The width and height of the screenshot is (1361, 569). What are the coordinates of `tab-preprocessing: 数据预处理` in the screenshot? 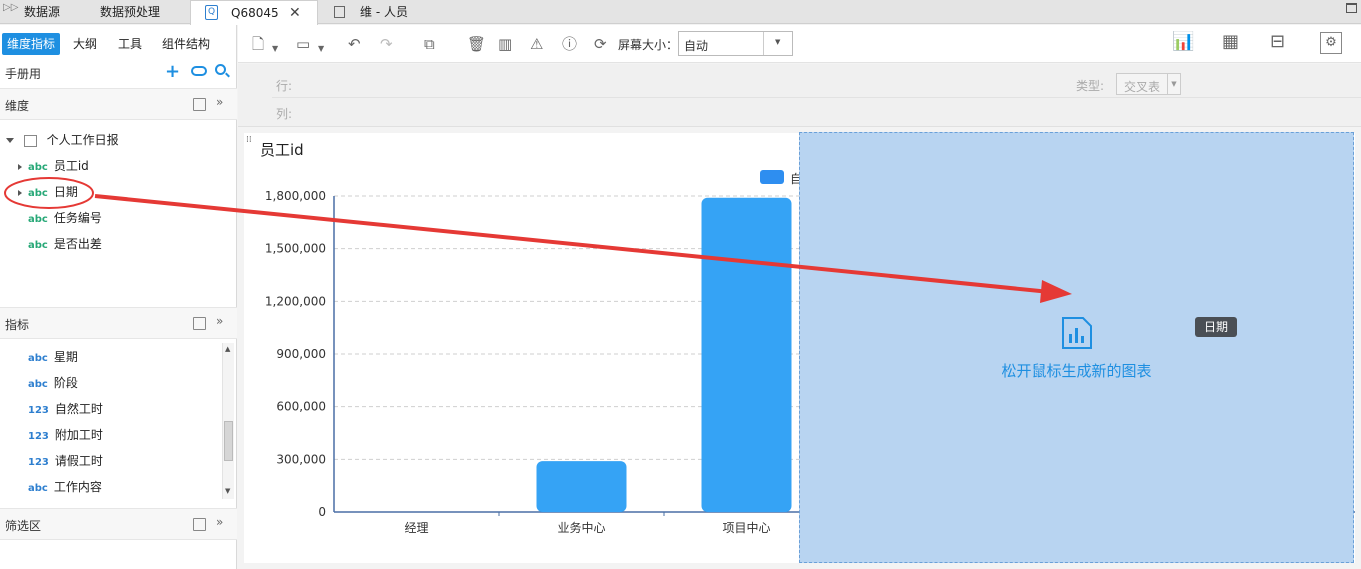 It's located at (140, 12).